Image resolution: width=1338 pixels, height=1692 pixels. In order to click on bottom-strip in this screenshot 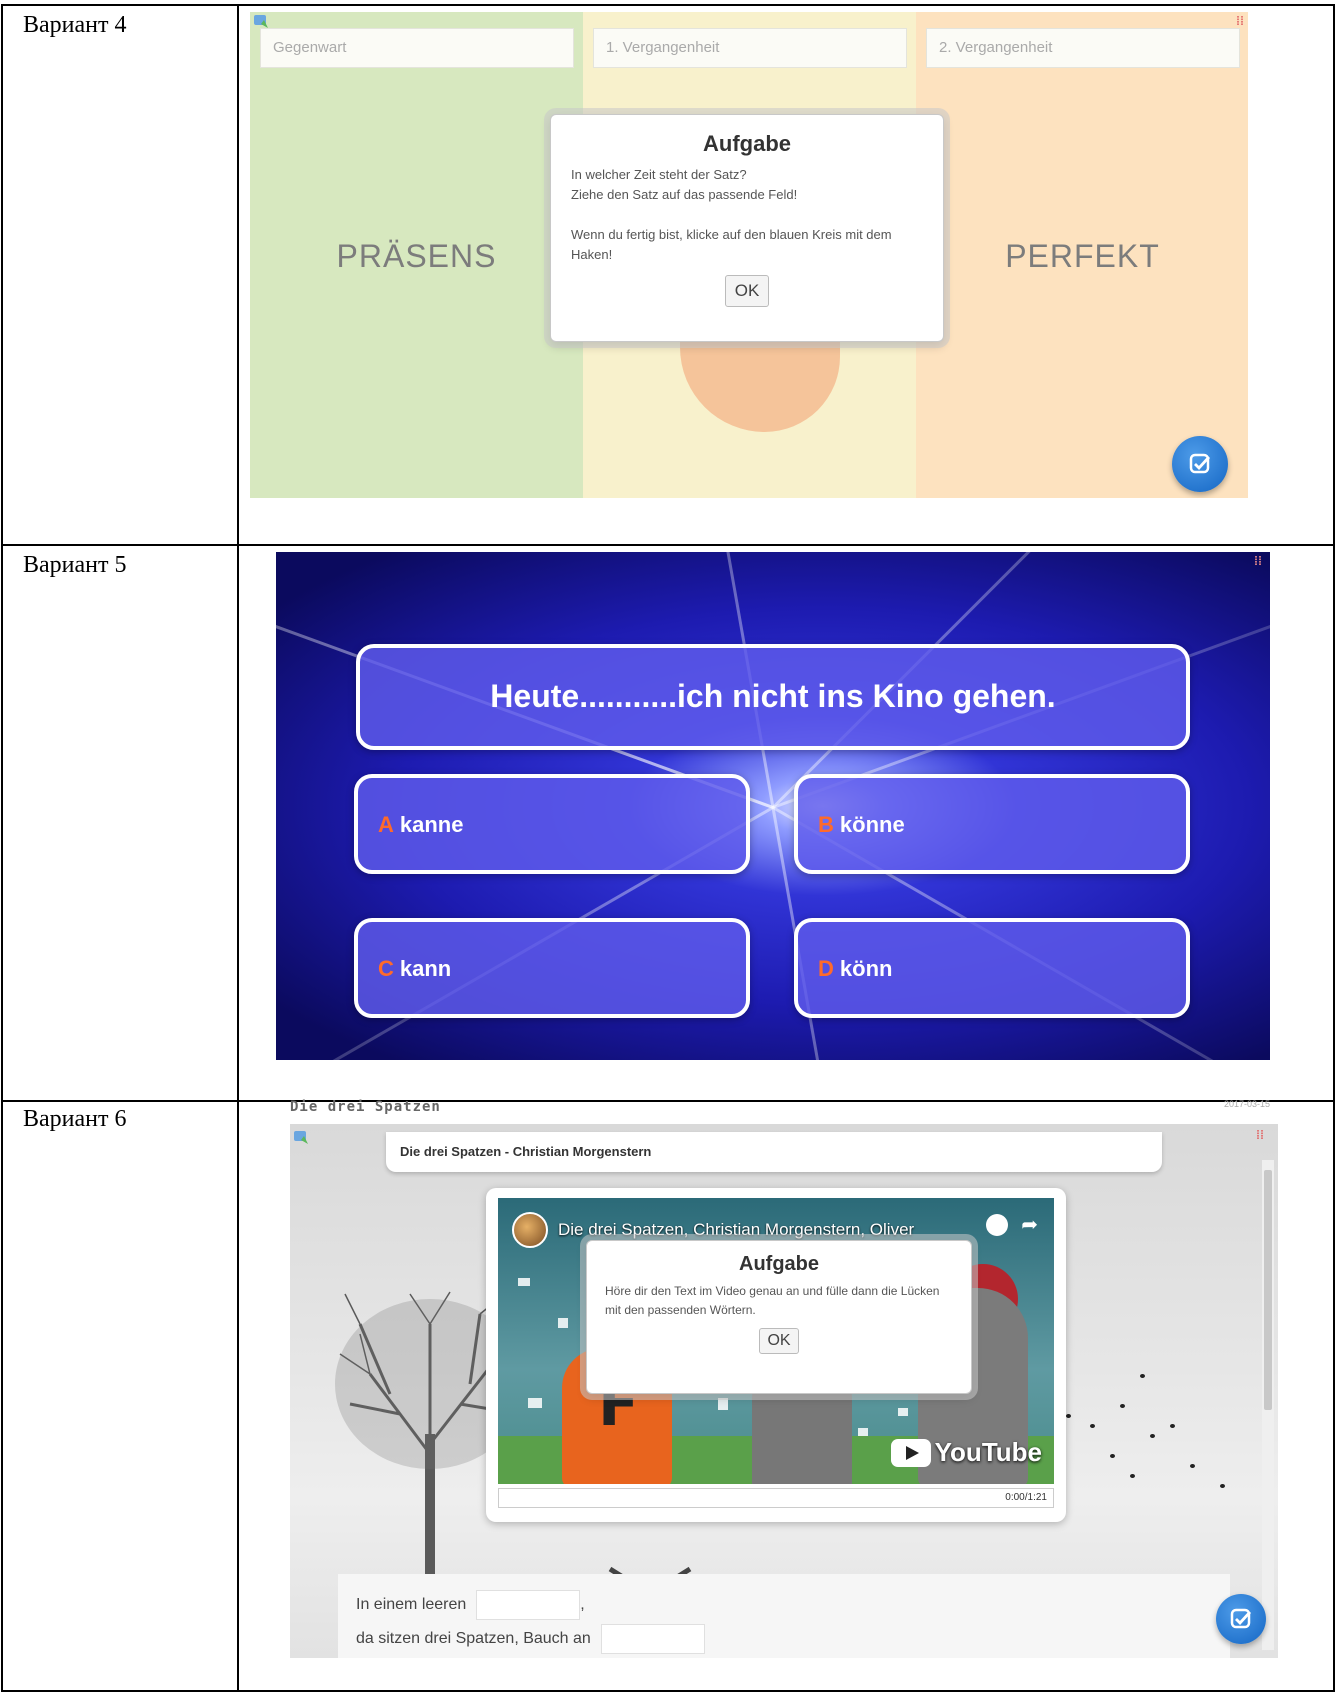, I will do `click(749, 503)`.